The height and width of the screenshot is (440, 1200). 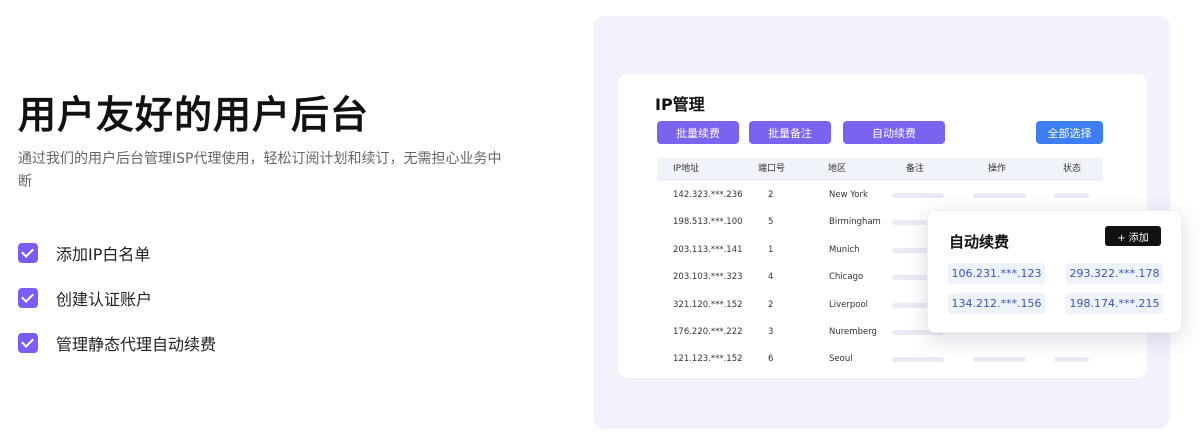 I want to click on region-cell: Seoul, so click(x=841, y=359).